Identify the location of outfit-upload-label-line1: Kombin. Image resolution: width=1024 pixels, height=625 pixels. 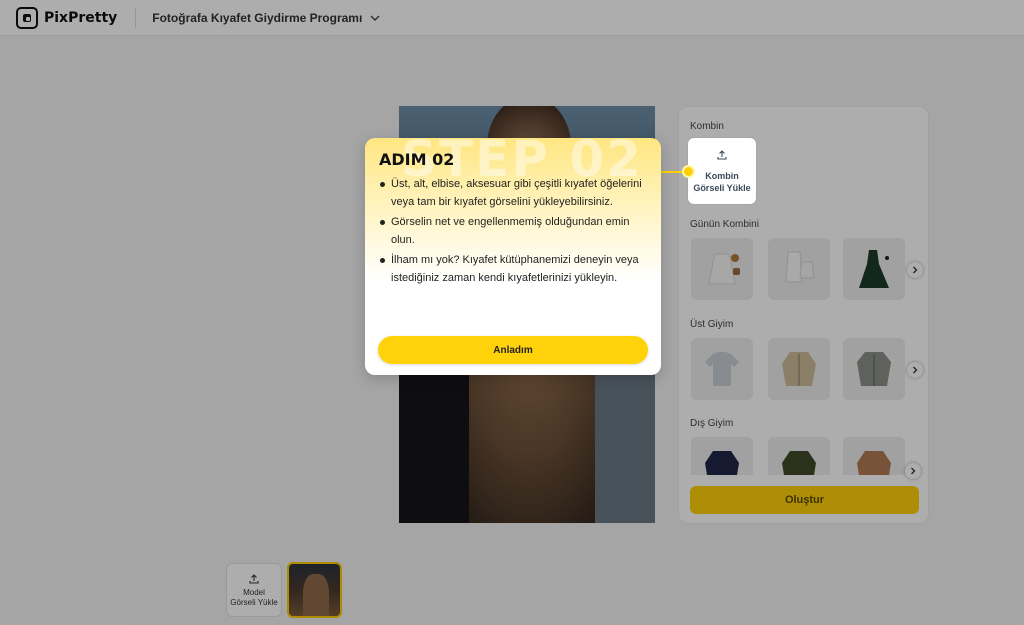
(722, 175).